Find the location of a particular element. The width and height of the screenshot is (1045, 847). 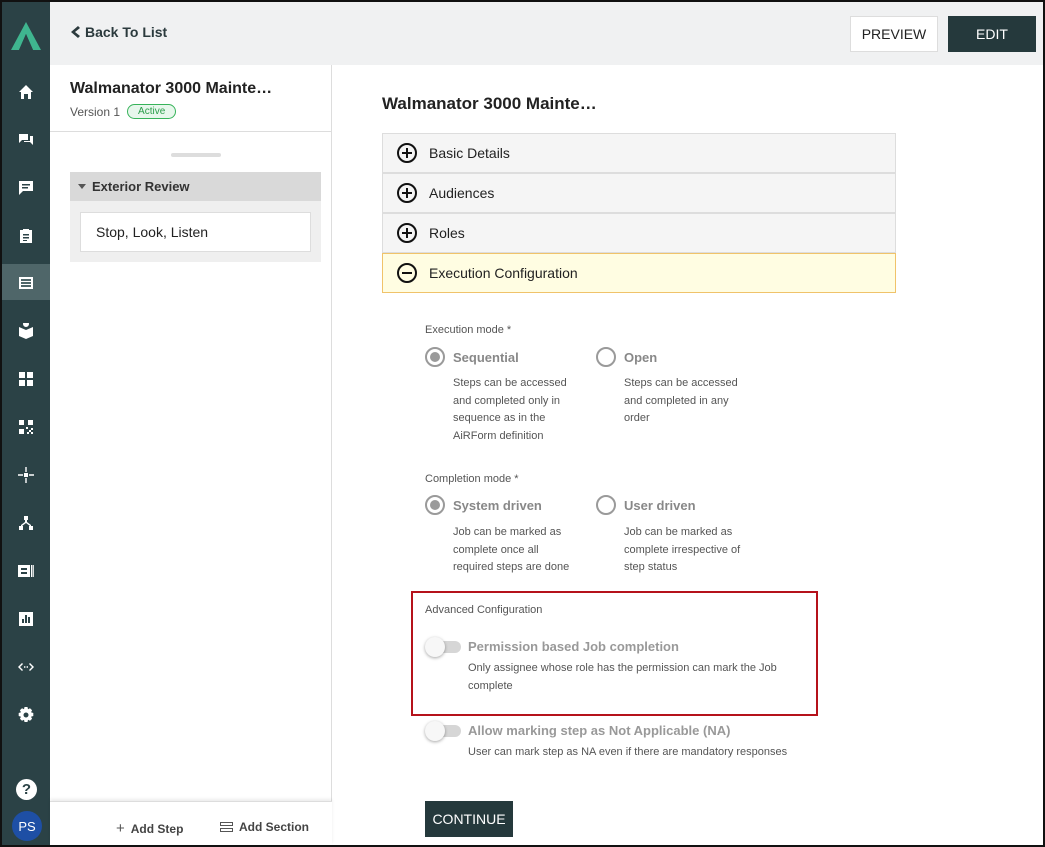

hub-icon is located at coordinates (26, 475).